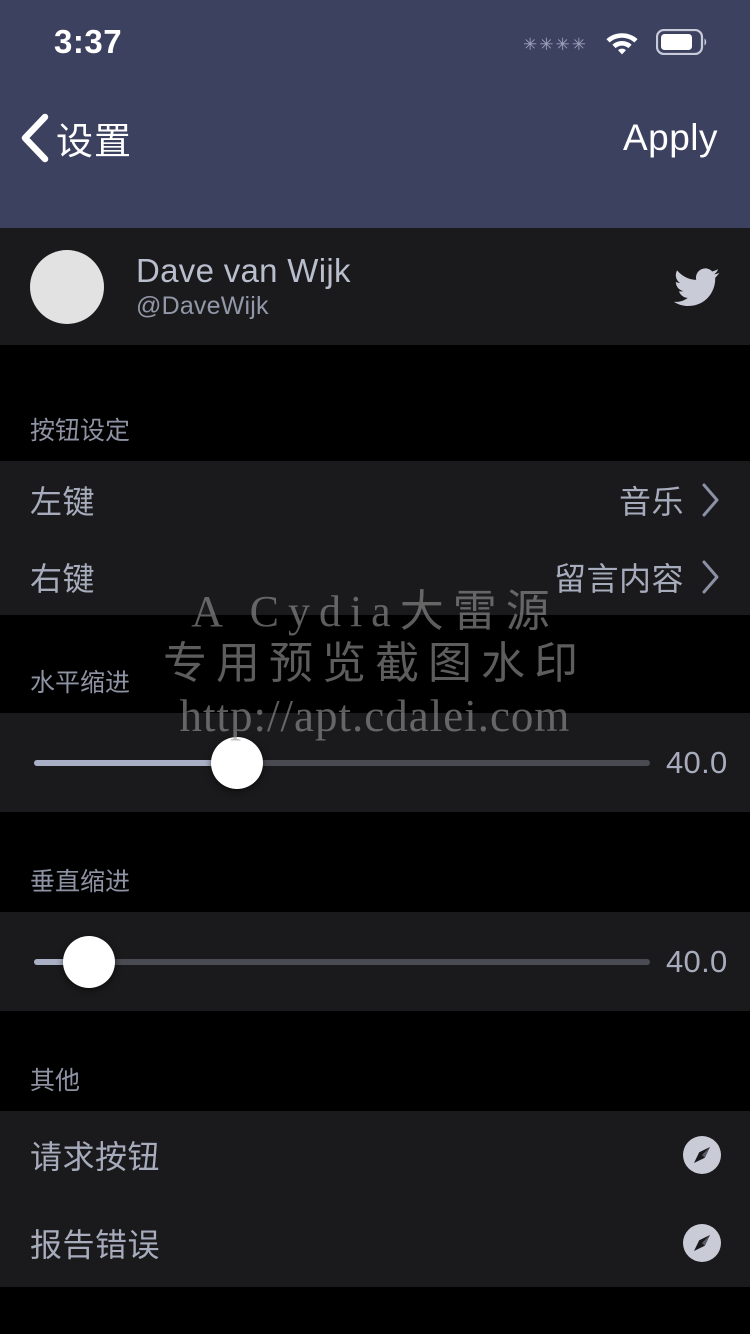  What do you see at coordinates (681, 42) in the screenshot?
I see `battery-icon` at bounding box center [681, 42].